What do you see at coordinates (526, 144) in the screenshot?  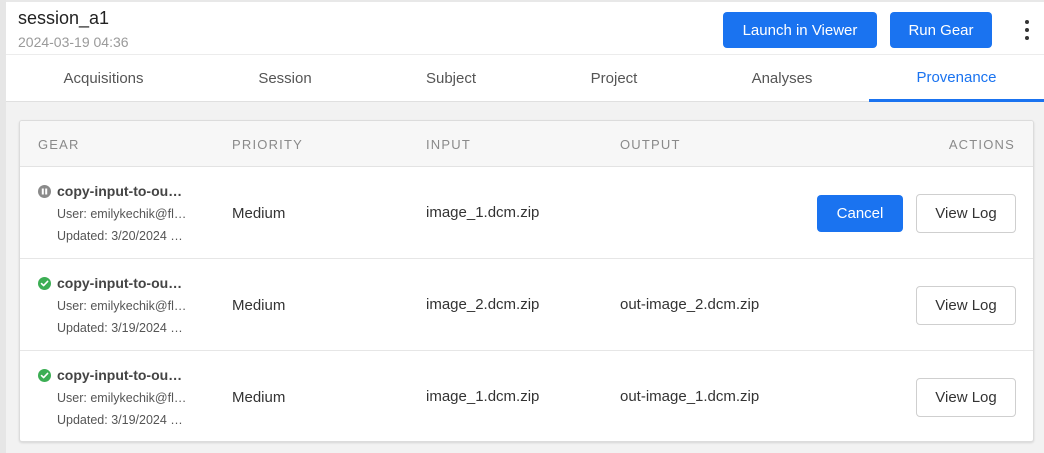 I see `table-header: GEAR PRIORITY INPUT OUTPUT ACTIONS` at bounding box center [526, 144].